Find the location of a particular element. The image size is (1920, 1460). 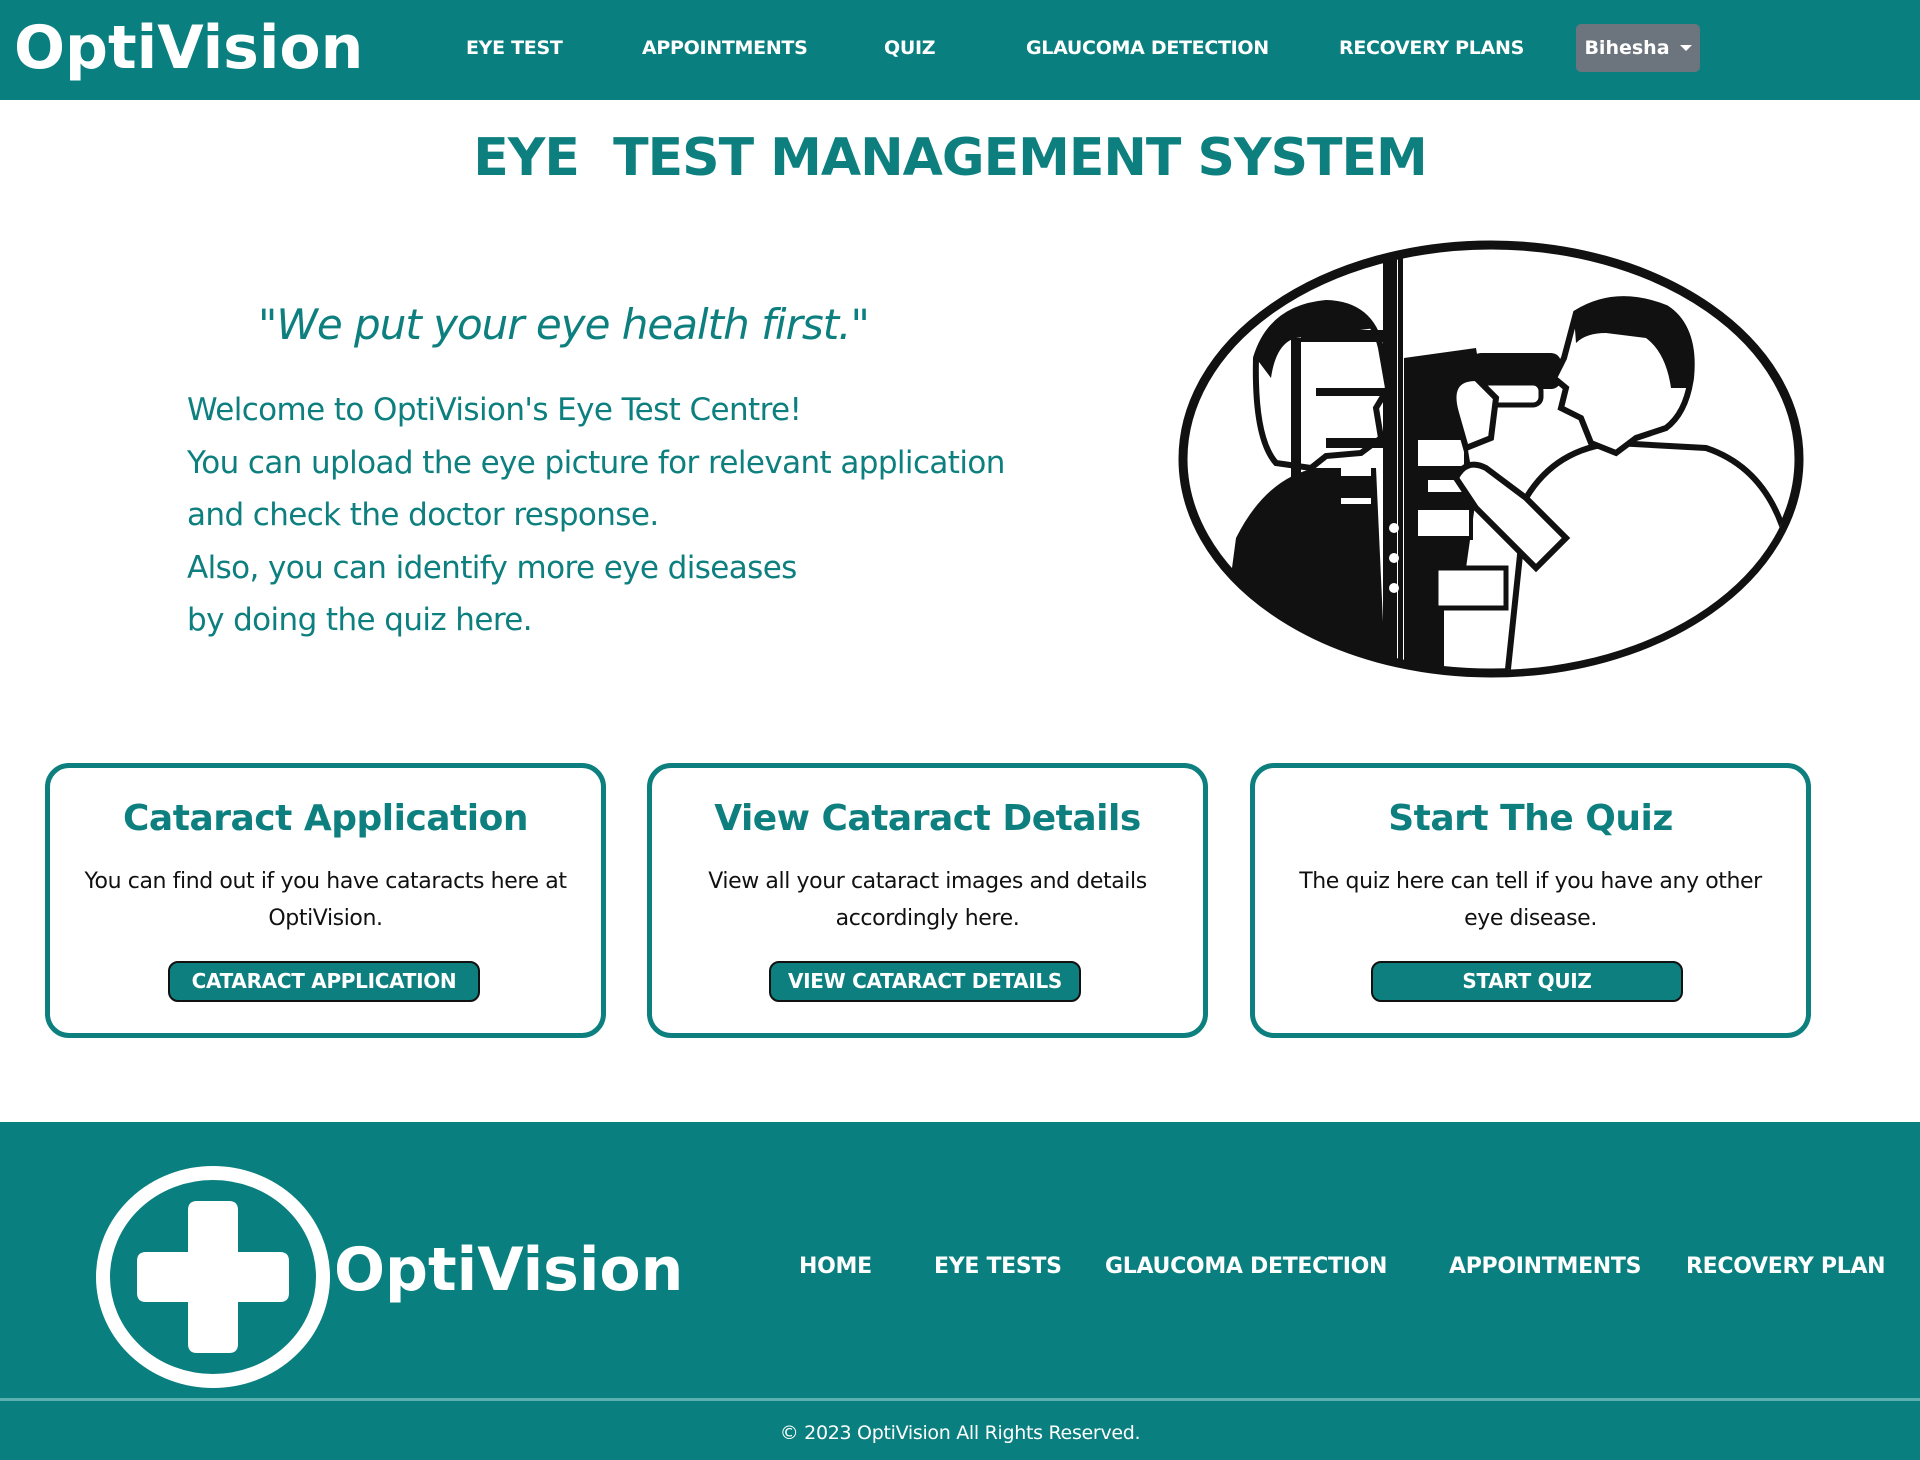

page-title: EYE TEST MANAGEMENT SYSTEM is located at coordinates (950, 158).